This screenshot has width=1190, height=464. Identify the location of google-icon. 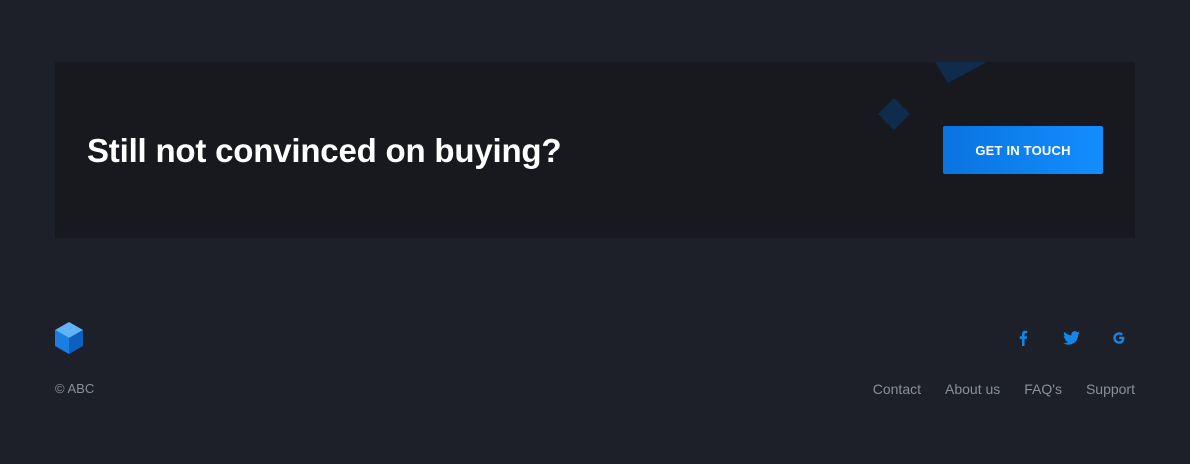
(1119, 338).